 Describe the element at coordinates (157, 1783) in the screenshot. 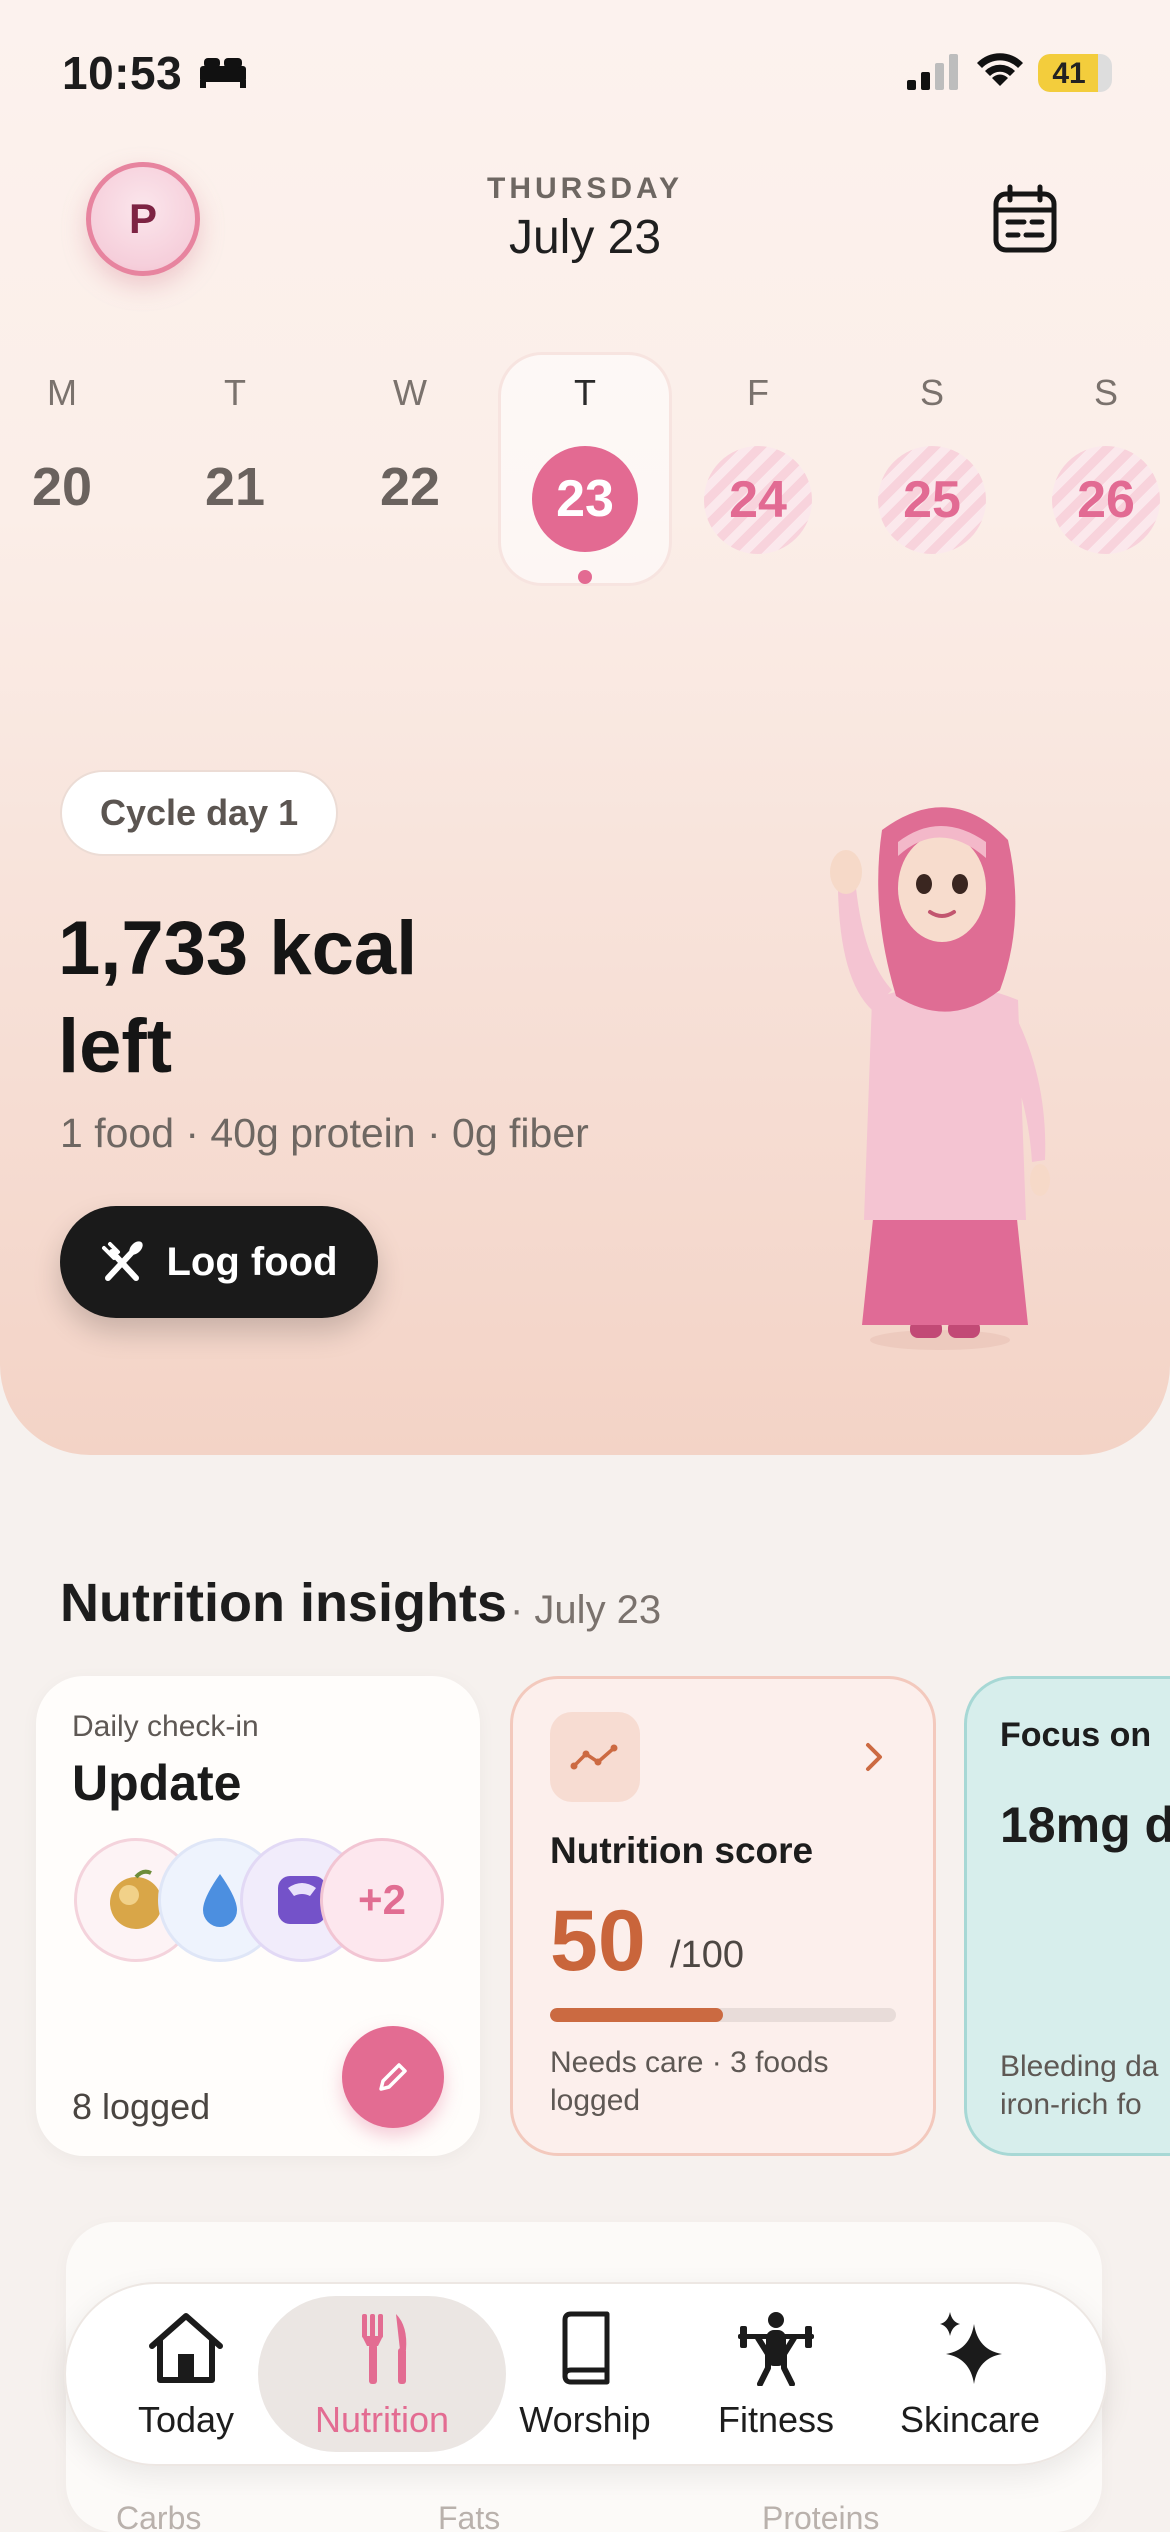

I see `checkin-title: Update` at that location.